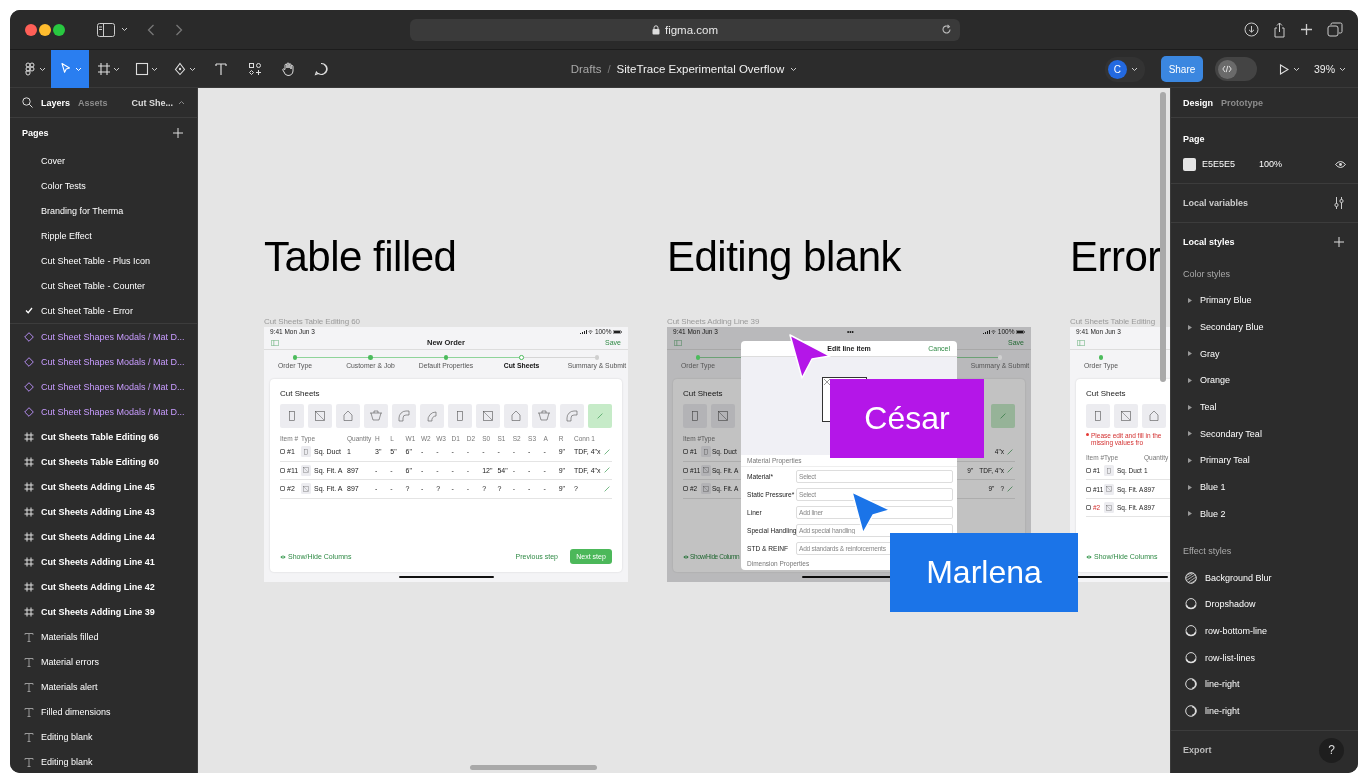 The image size is (1368, 783). What do you see at coordinates (1306, 29) in the screenshot?
I see `new-tab-icon` at bounding box center [1306, 29].